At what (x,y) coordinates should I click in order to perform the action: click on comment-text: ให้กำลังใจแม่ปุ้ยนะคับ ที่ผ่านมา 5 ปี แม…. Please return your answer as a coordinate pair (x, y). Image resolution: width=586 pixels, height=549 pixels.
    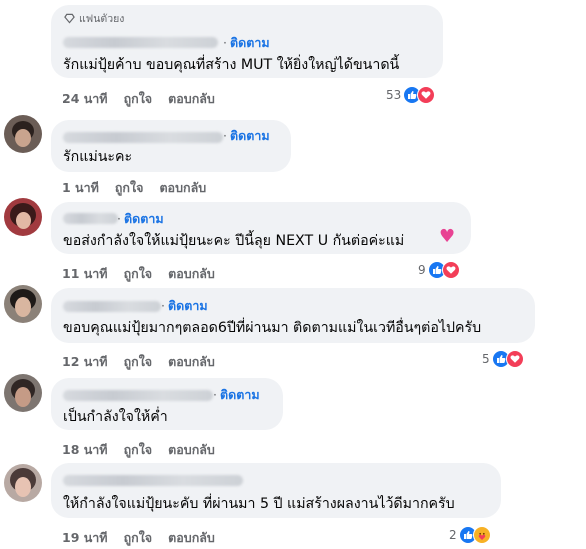
    Looking at the image, I should click on (259, 504).